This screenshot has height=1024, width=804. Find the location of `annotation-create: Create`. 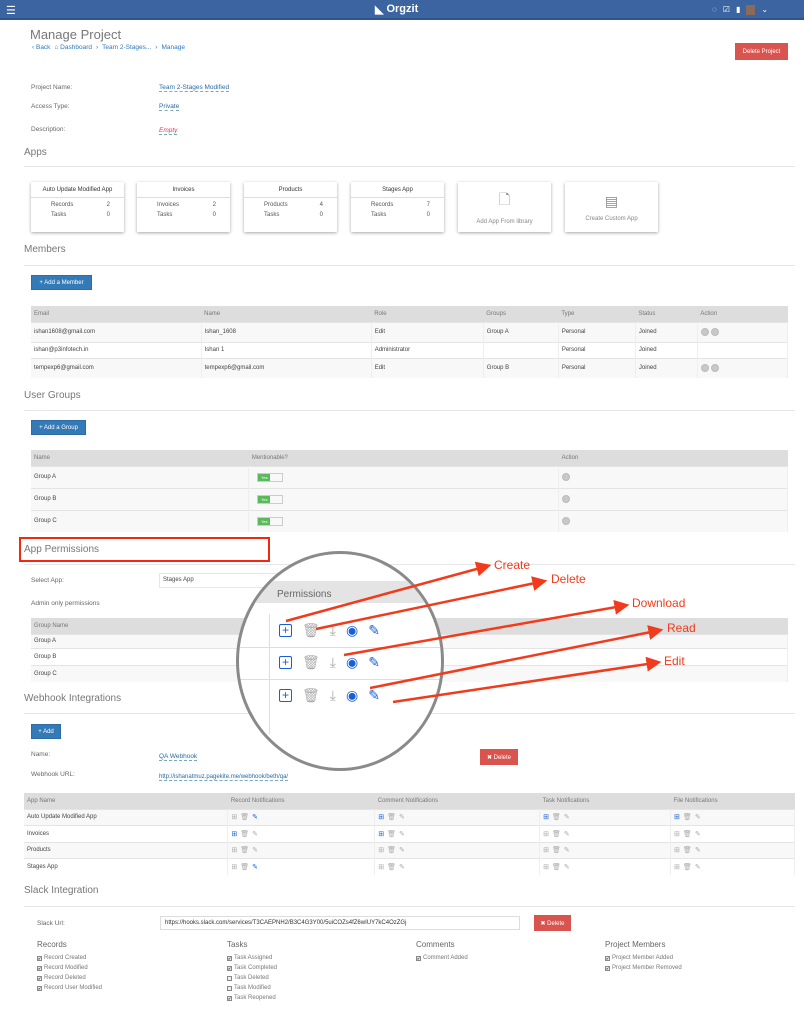

annotation-create: Create is located at coordinates (512, 565).